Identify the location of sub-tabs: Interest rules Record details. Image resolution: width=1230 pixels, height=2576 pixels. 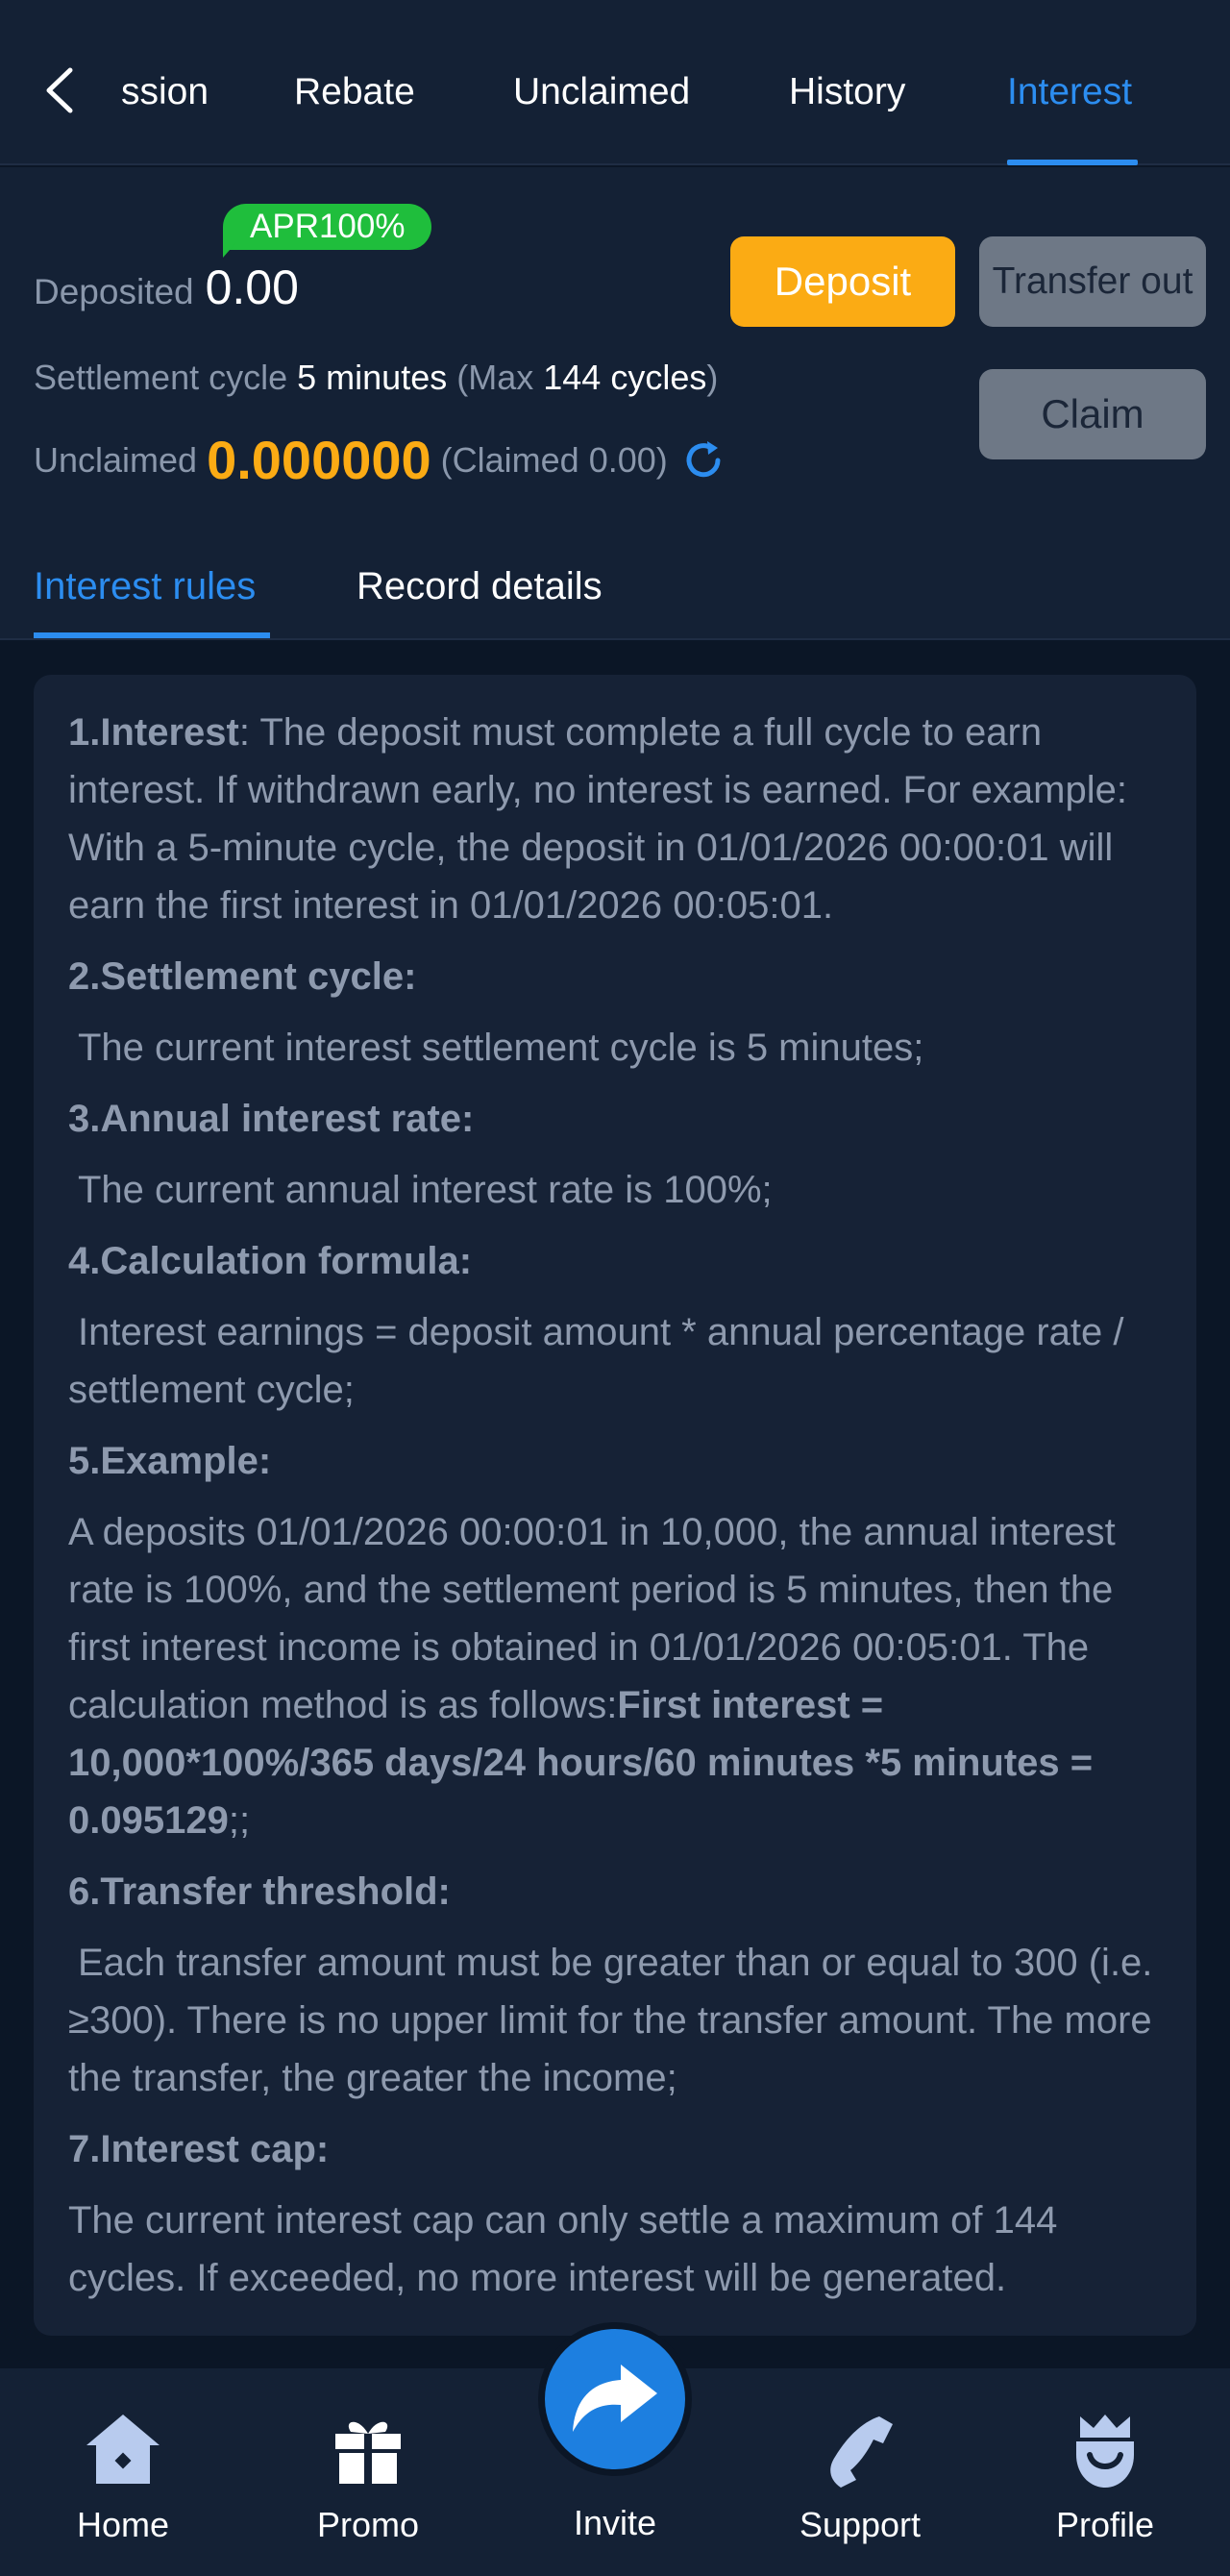
(615, 597).